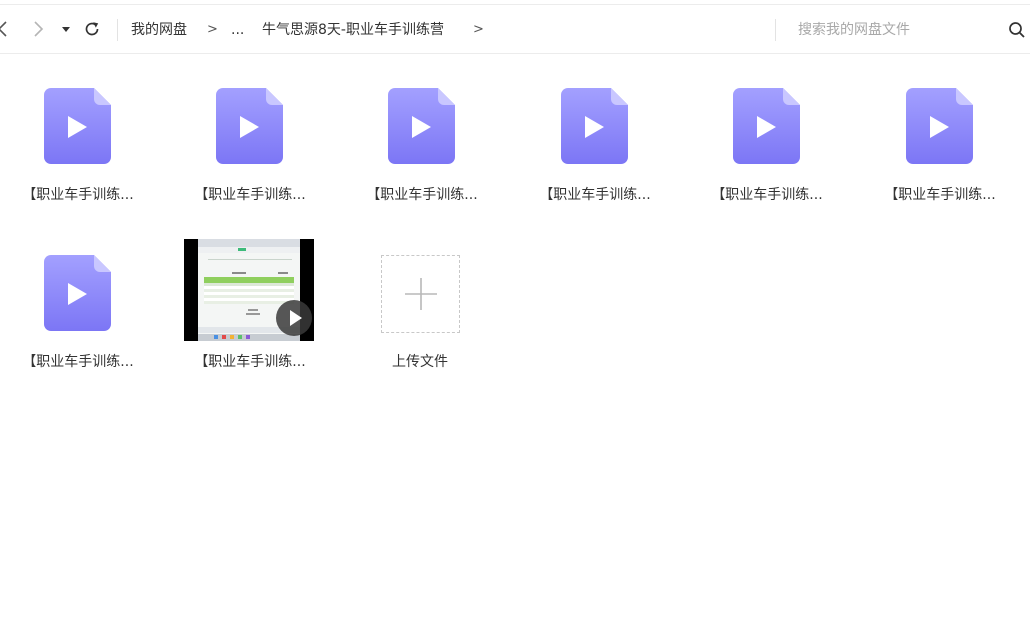 The width and height of the screenshot is (1030, 624). I want to click on toolbar-divider, so click(117, 30).